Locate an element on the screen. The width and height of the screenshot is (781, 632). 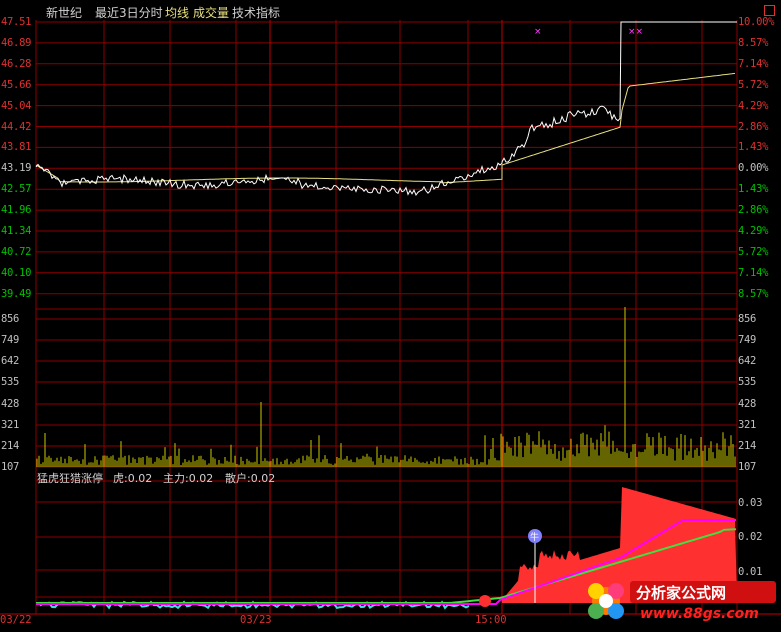
price-tick-label: 40.72 is located at coordinates (16, 251).